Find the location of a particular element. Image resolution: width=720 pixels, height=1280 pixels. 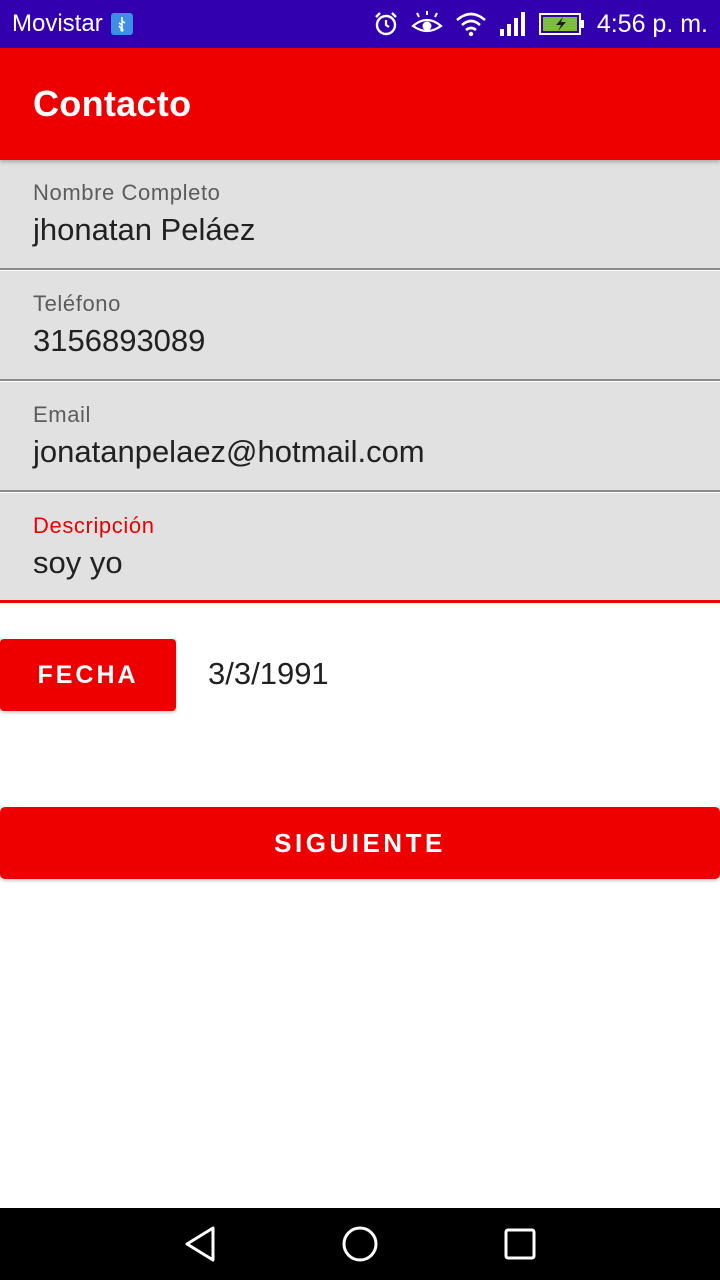

phone-input: 3156893089 is located at coordinates (119, 341).